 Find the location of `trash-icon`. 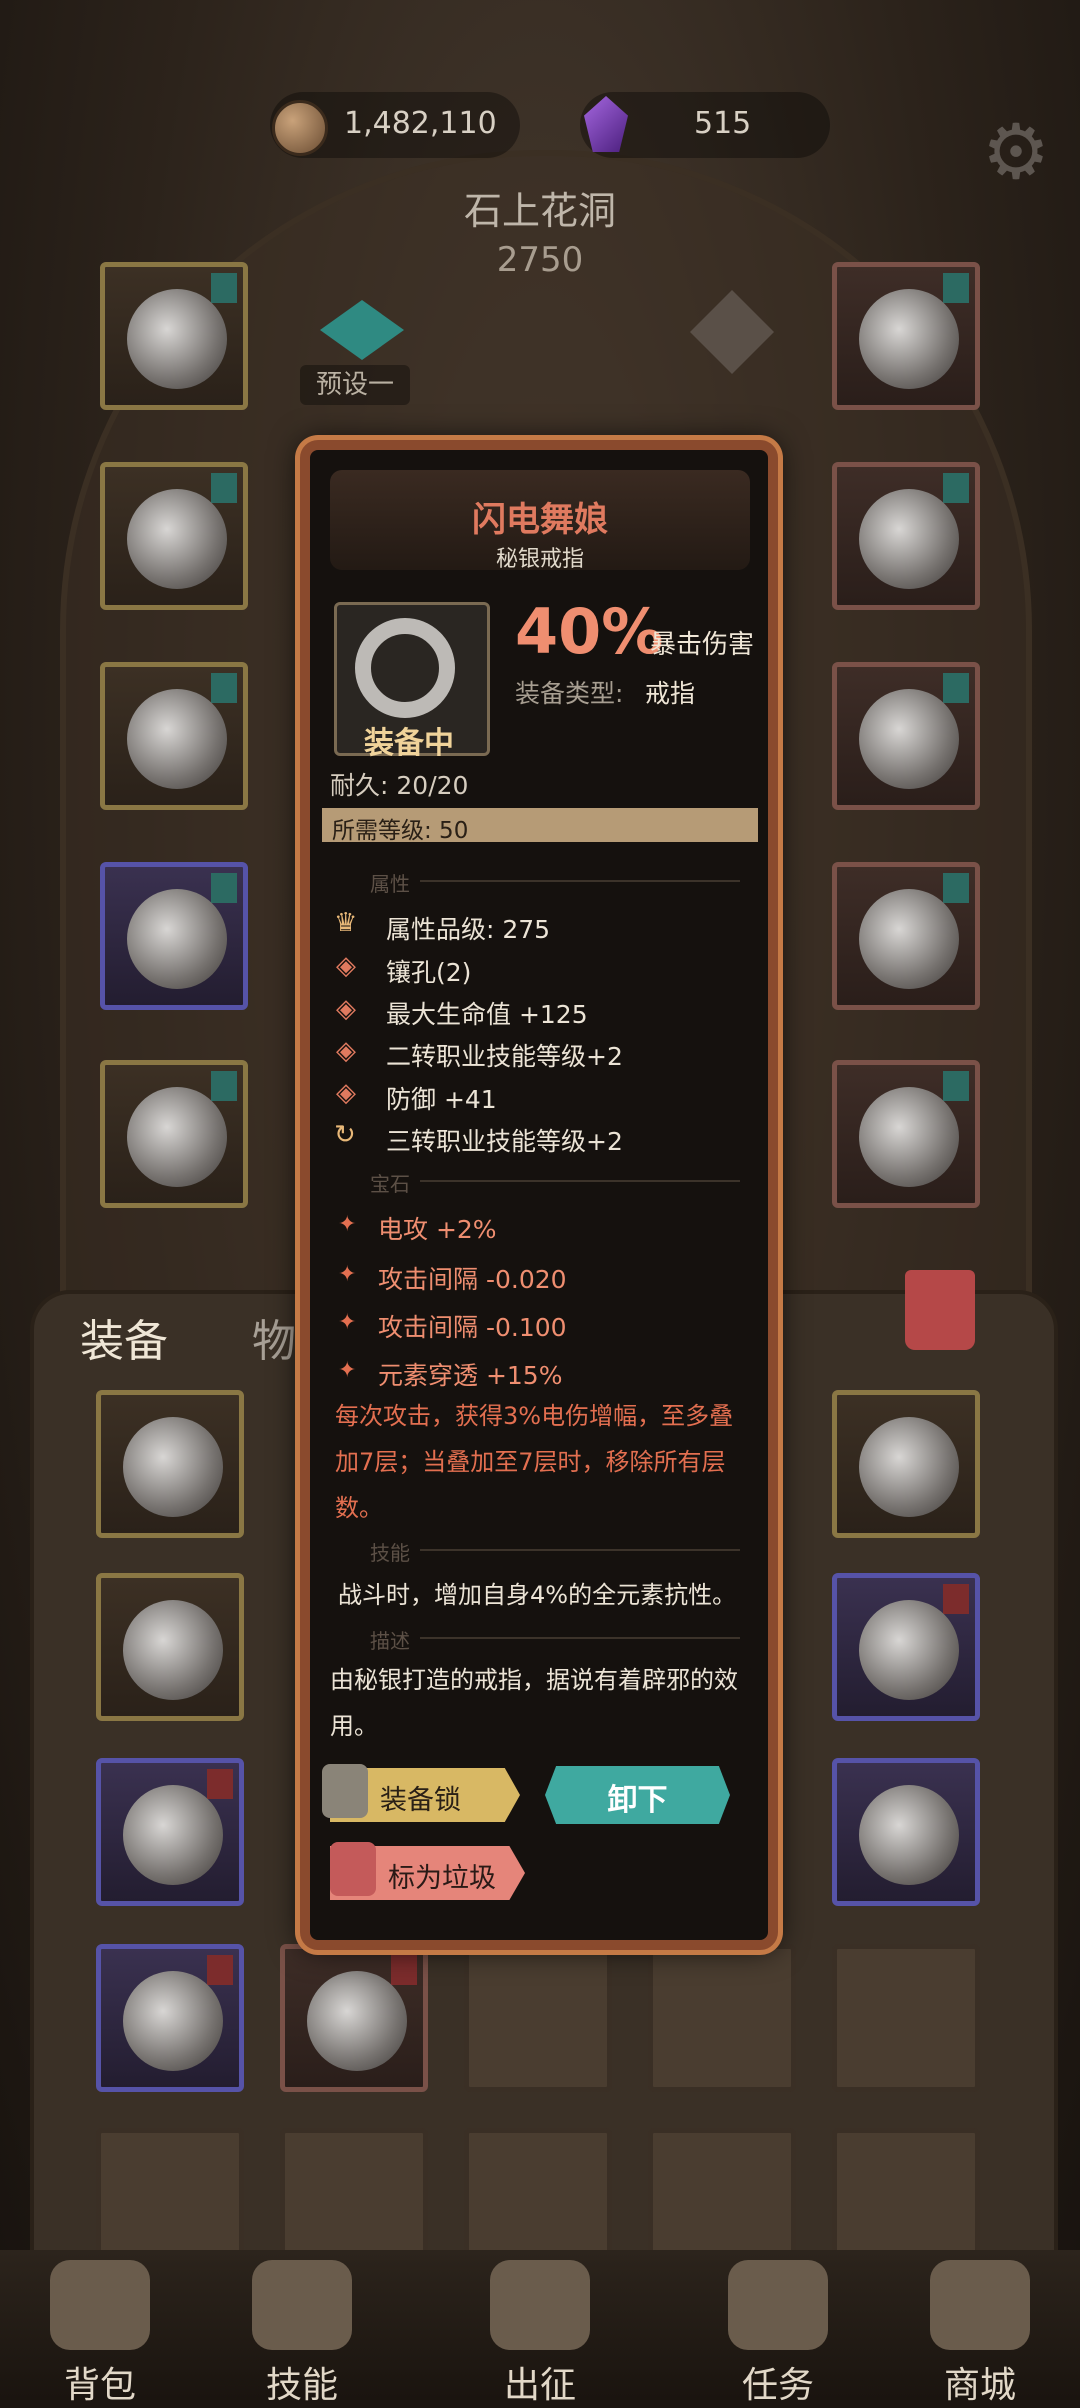

trash-icon is located at coordinates (940, 1310).